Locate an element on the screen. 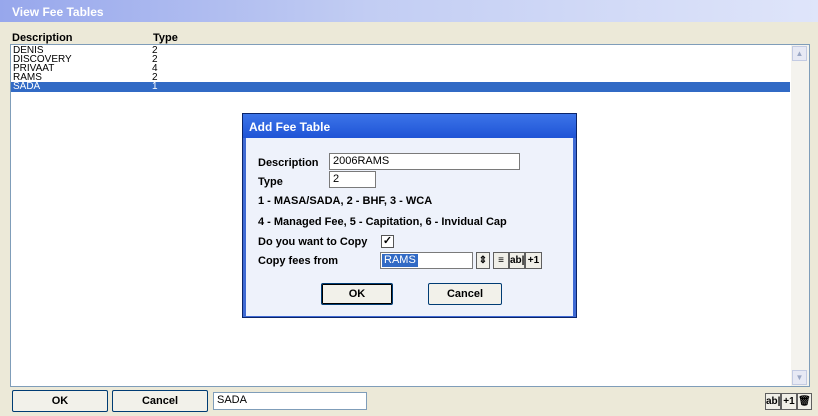 This screenshot has width=818, height=416. copy-question-label: Do you want to Copy is located at coordinates (313, 242).